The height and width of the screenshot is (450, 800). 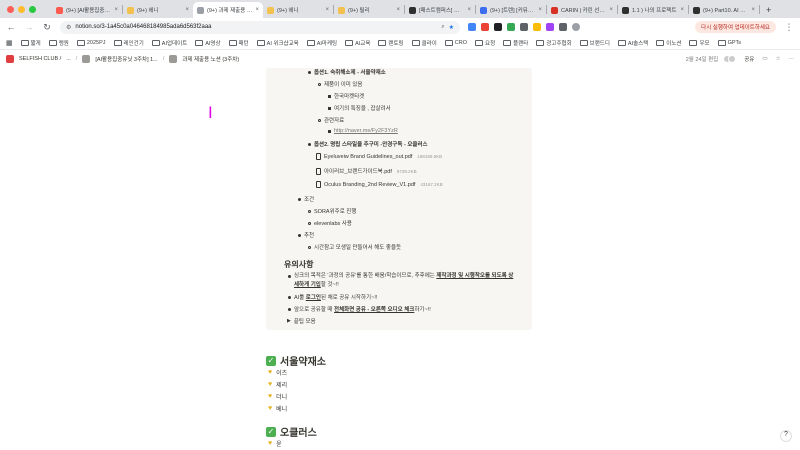 I want to click on bookmark-item: 클라이, so click(x=424, y=43).